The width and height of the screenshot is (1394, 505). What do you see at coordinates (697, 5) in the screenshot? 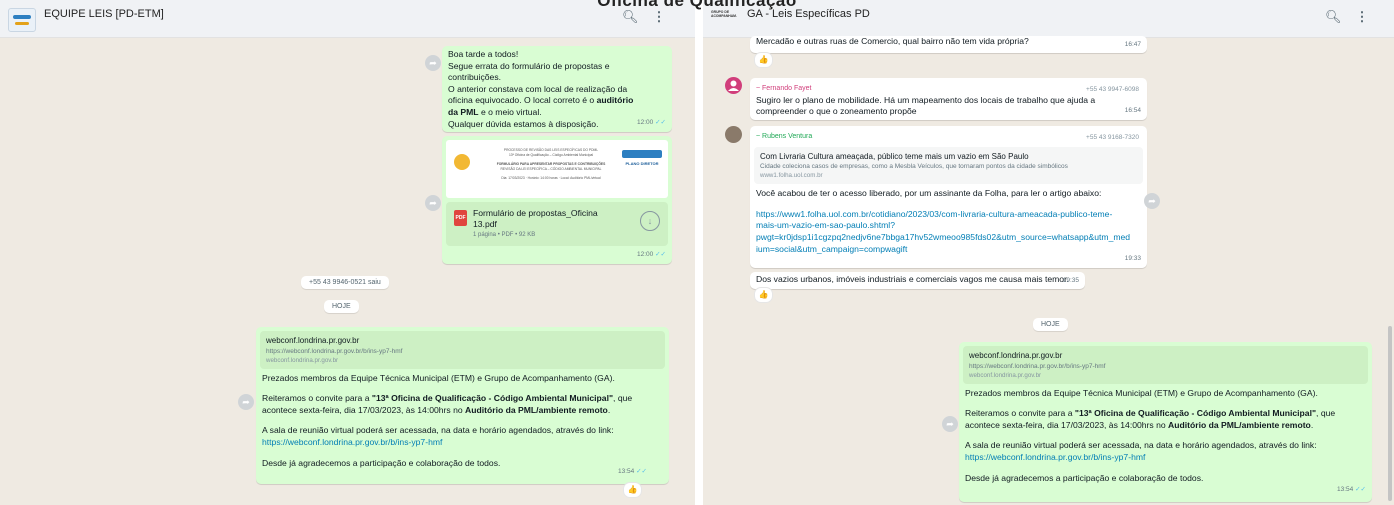
I see `overlay-title: Oficina de Qualificação` at bounding box center [697, 5].